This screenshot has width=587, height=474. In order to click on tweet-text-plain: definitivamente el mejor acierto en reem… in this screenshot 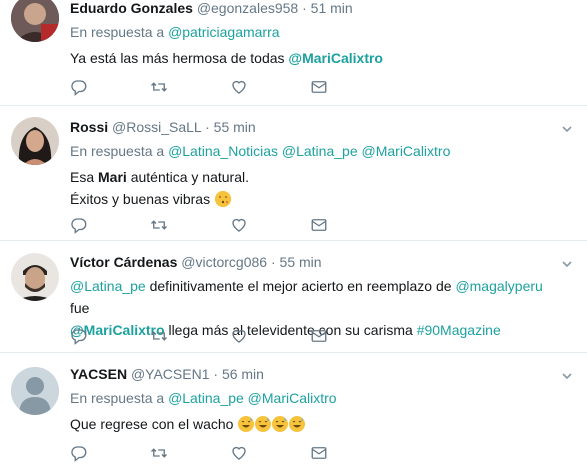, I will do `click(300, 286)`.